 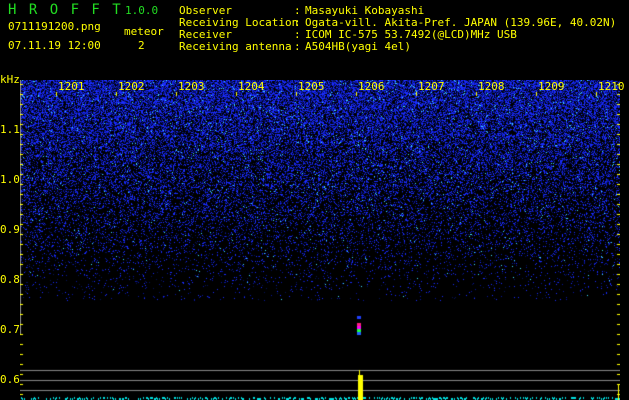 What do you see at coordinates (10, 279) in the screenshot?
I see `y-tick-label: 0.8` at bounding box center [10, 279].